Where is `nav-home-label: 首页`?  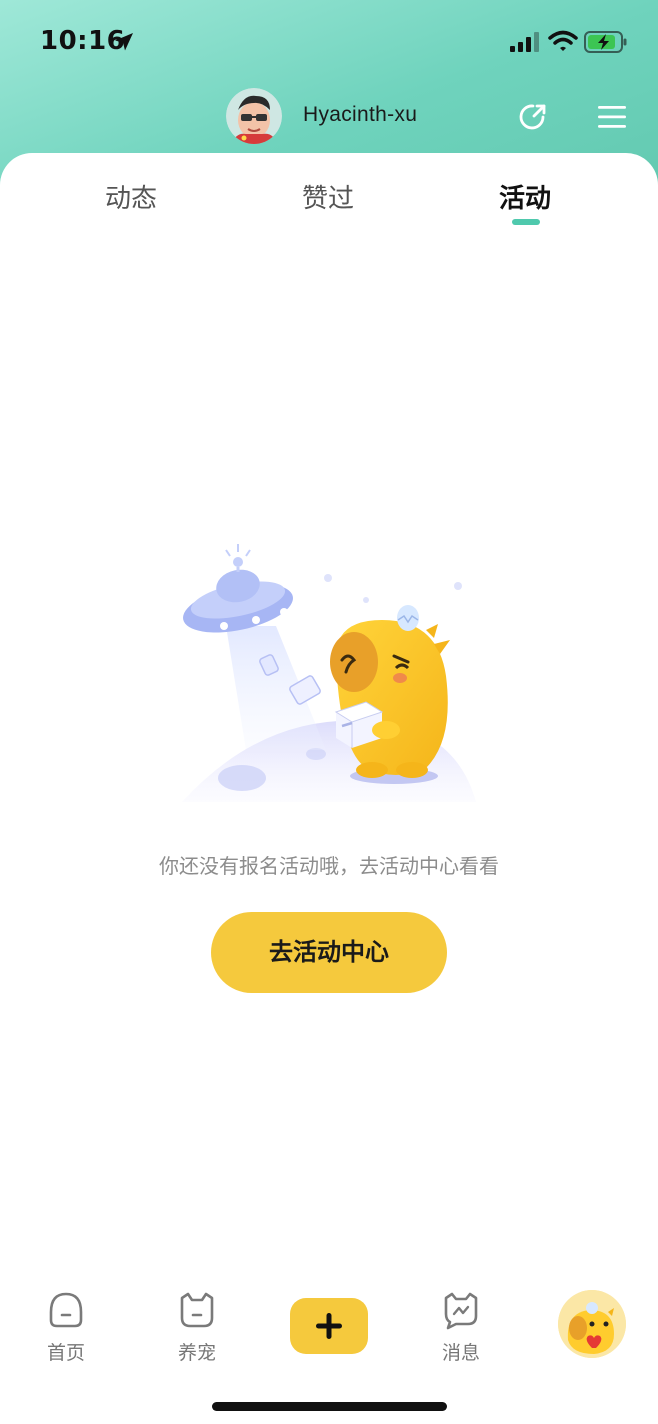
nav-home-label: 首页 is located at coordinates (65, 1353).